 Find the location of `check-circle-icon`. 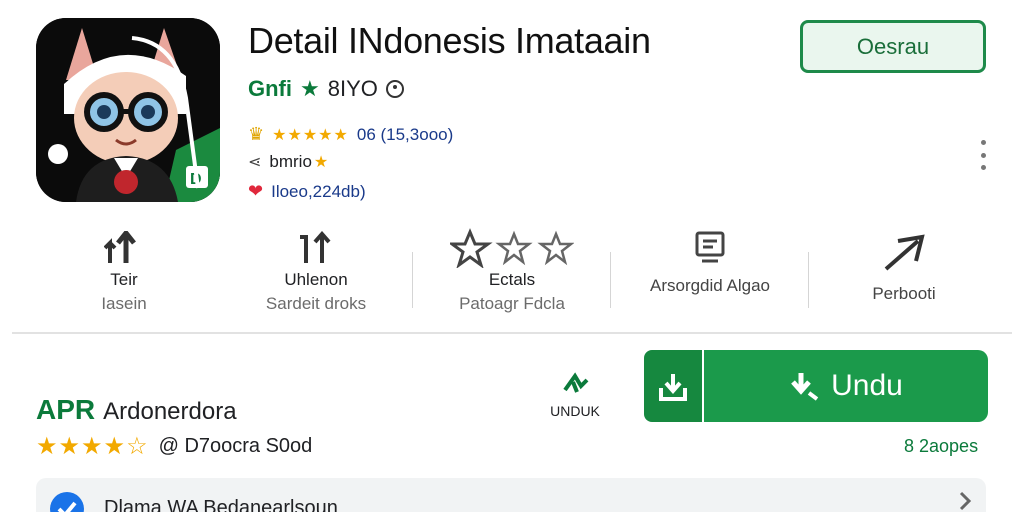

check-circle-icon is located at coordinates (67, 502).